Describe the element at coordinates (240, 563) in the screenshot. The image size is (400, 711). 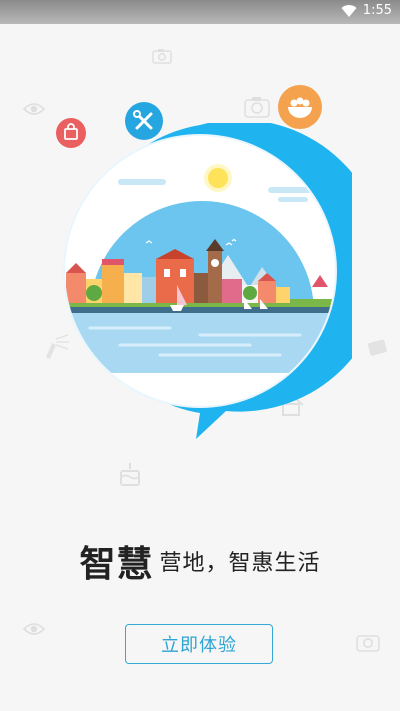
I see `slogan-text: 营地，智惠生活` at that location.